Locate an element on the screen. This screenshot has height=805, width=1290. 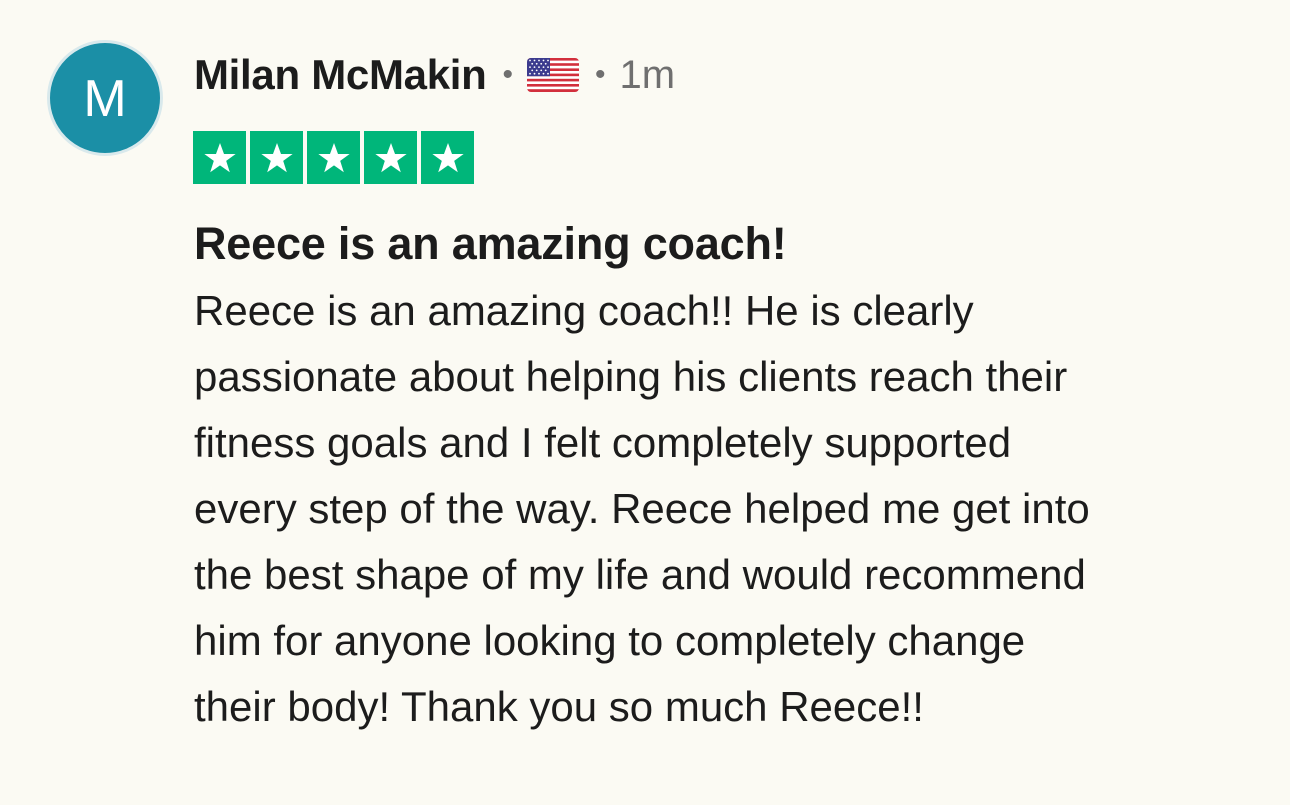
star-rating is located at coordinates (333, 157).